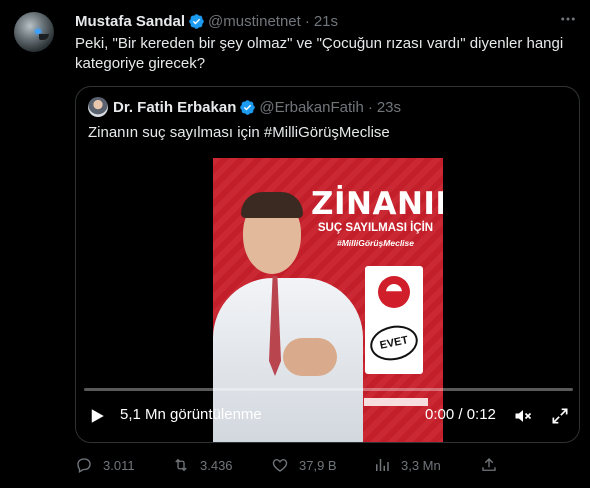 Image resolution: width=590 pixels, height=488 pixels. Describe the element at coordinates (254, 21) in the screenshot. I see `author-handle: @mustinetnet` at that location.